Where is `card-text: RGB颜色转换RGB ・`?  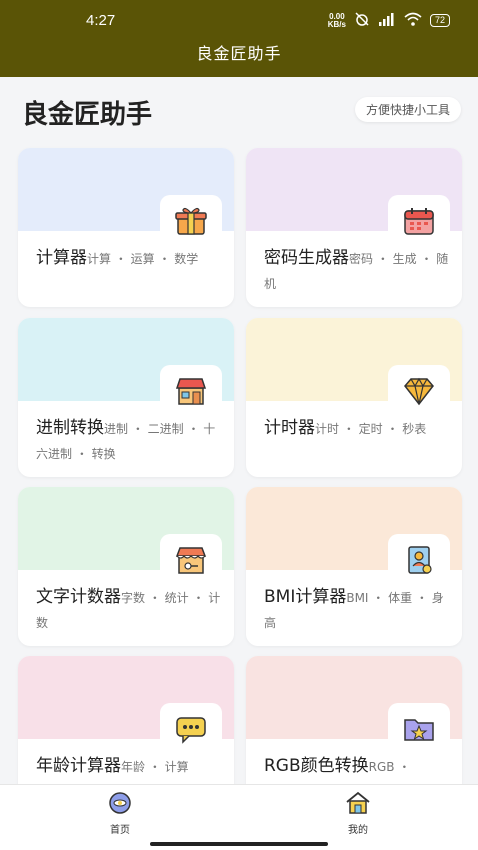
card-text: RGB颜色转换RGB ・ is located at coordinates (357, 766).